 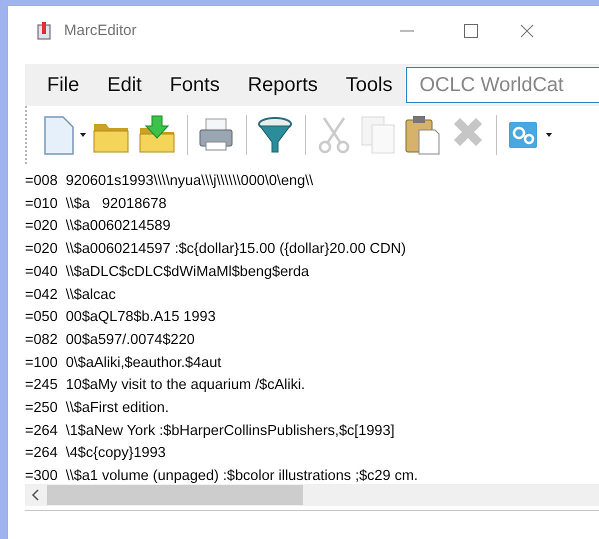 What do you see at coordinates (100, 30) in the screenshot?
I see `window-title: MarcEditor` at bounding box center [100, 30].